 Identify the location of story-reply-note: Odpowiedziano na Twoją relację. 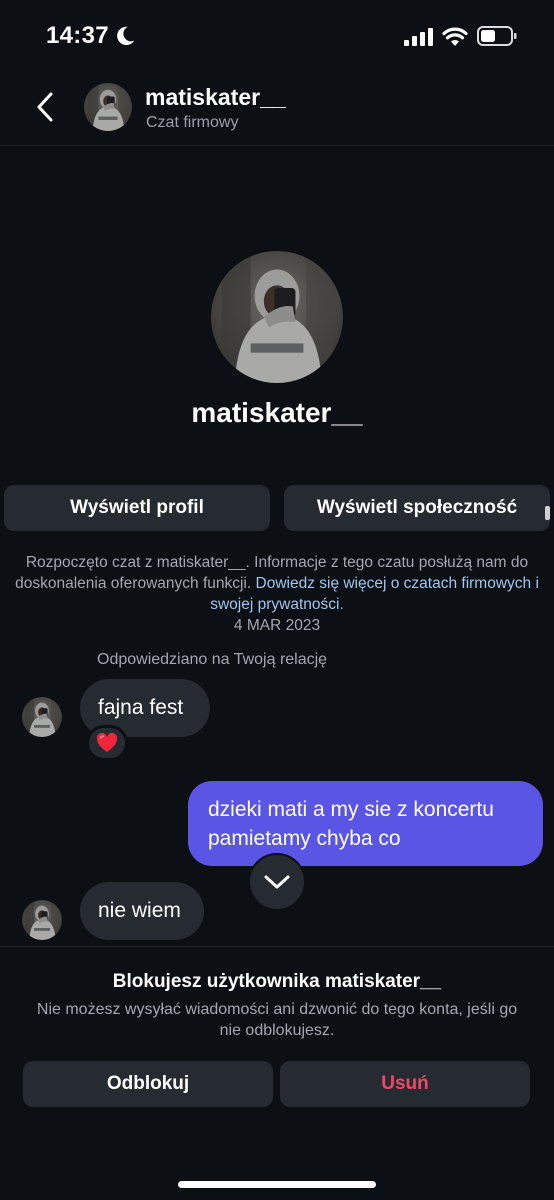
(212, 659).